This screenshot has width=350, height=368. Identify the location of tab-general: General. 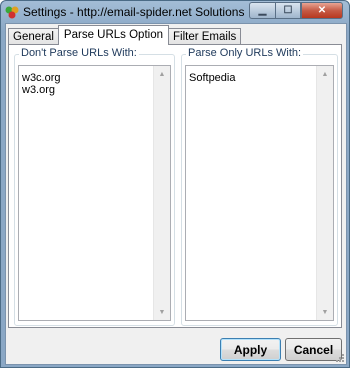
(33, 36).